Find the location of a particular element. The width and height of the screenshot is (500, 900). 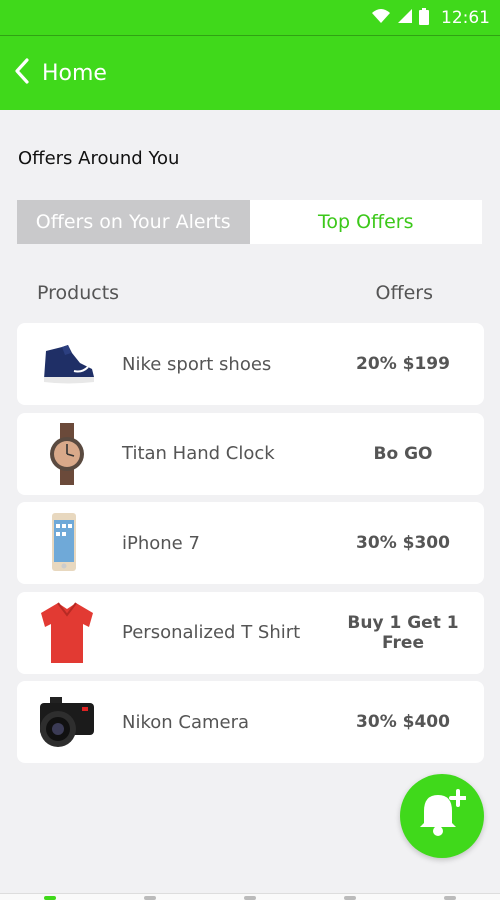

bell-plus-icon is located at coordinates (442, 816).